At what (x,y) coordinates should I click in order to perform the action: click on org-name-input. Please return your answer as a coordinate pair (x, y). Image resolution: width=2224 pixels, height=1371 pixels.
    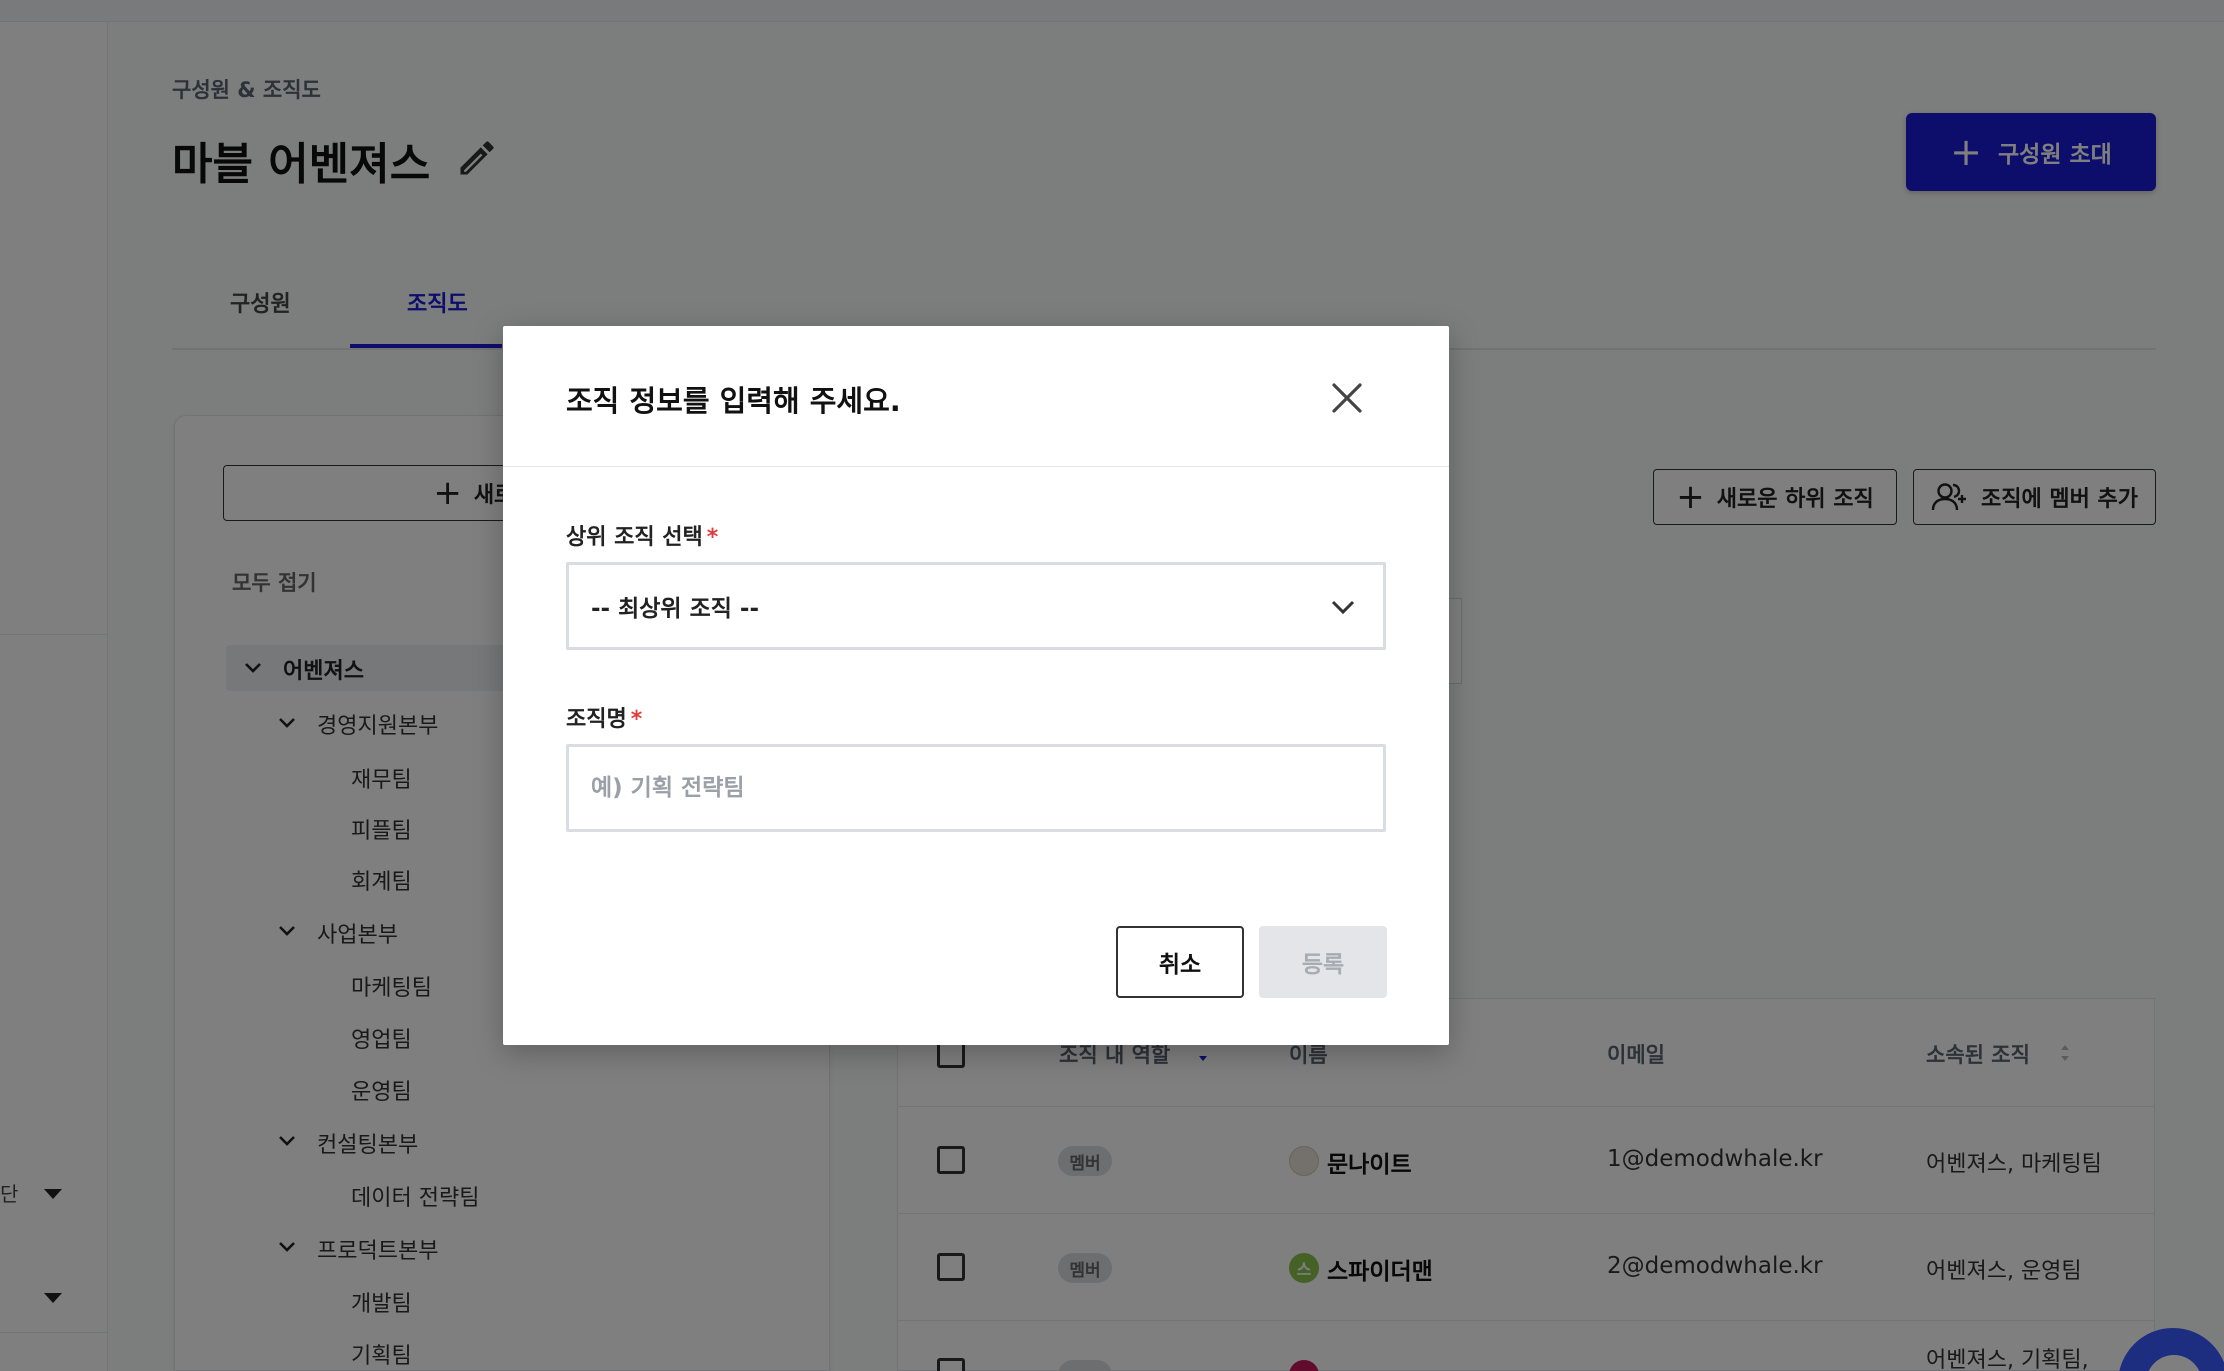
    Looking at the image, I should click on (976, 788).